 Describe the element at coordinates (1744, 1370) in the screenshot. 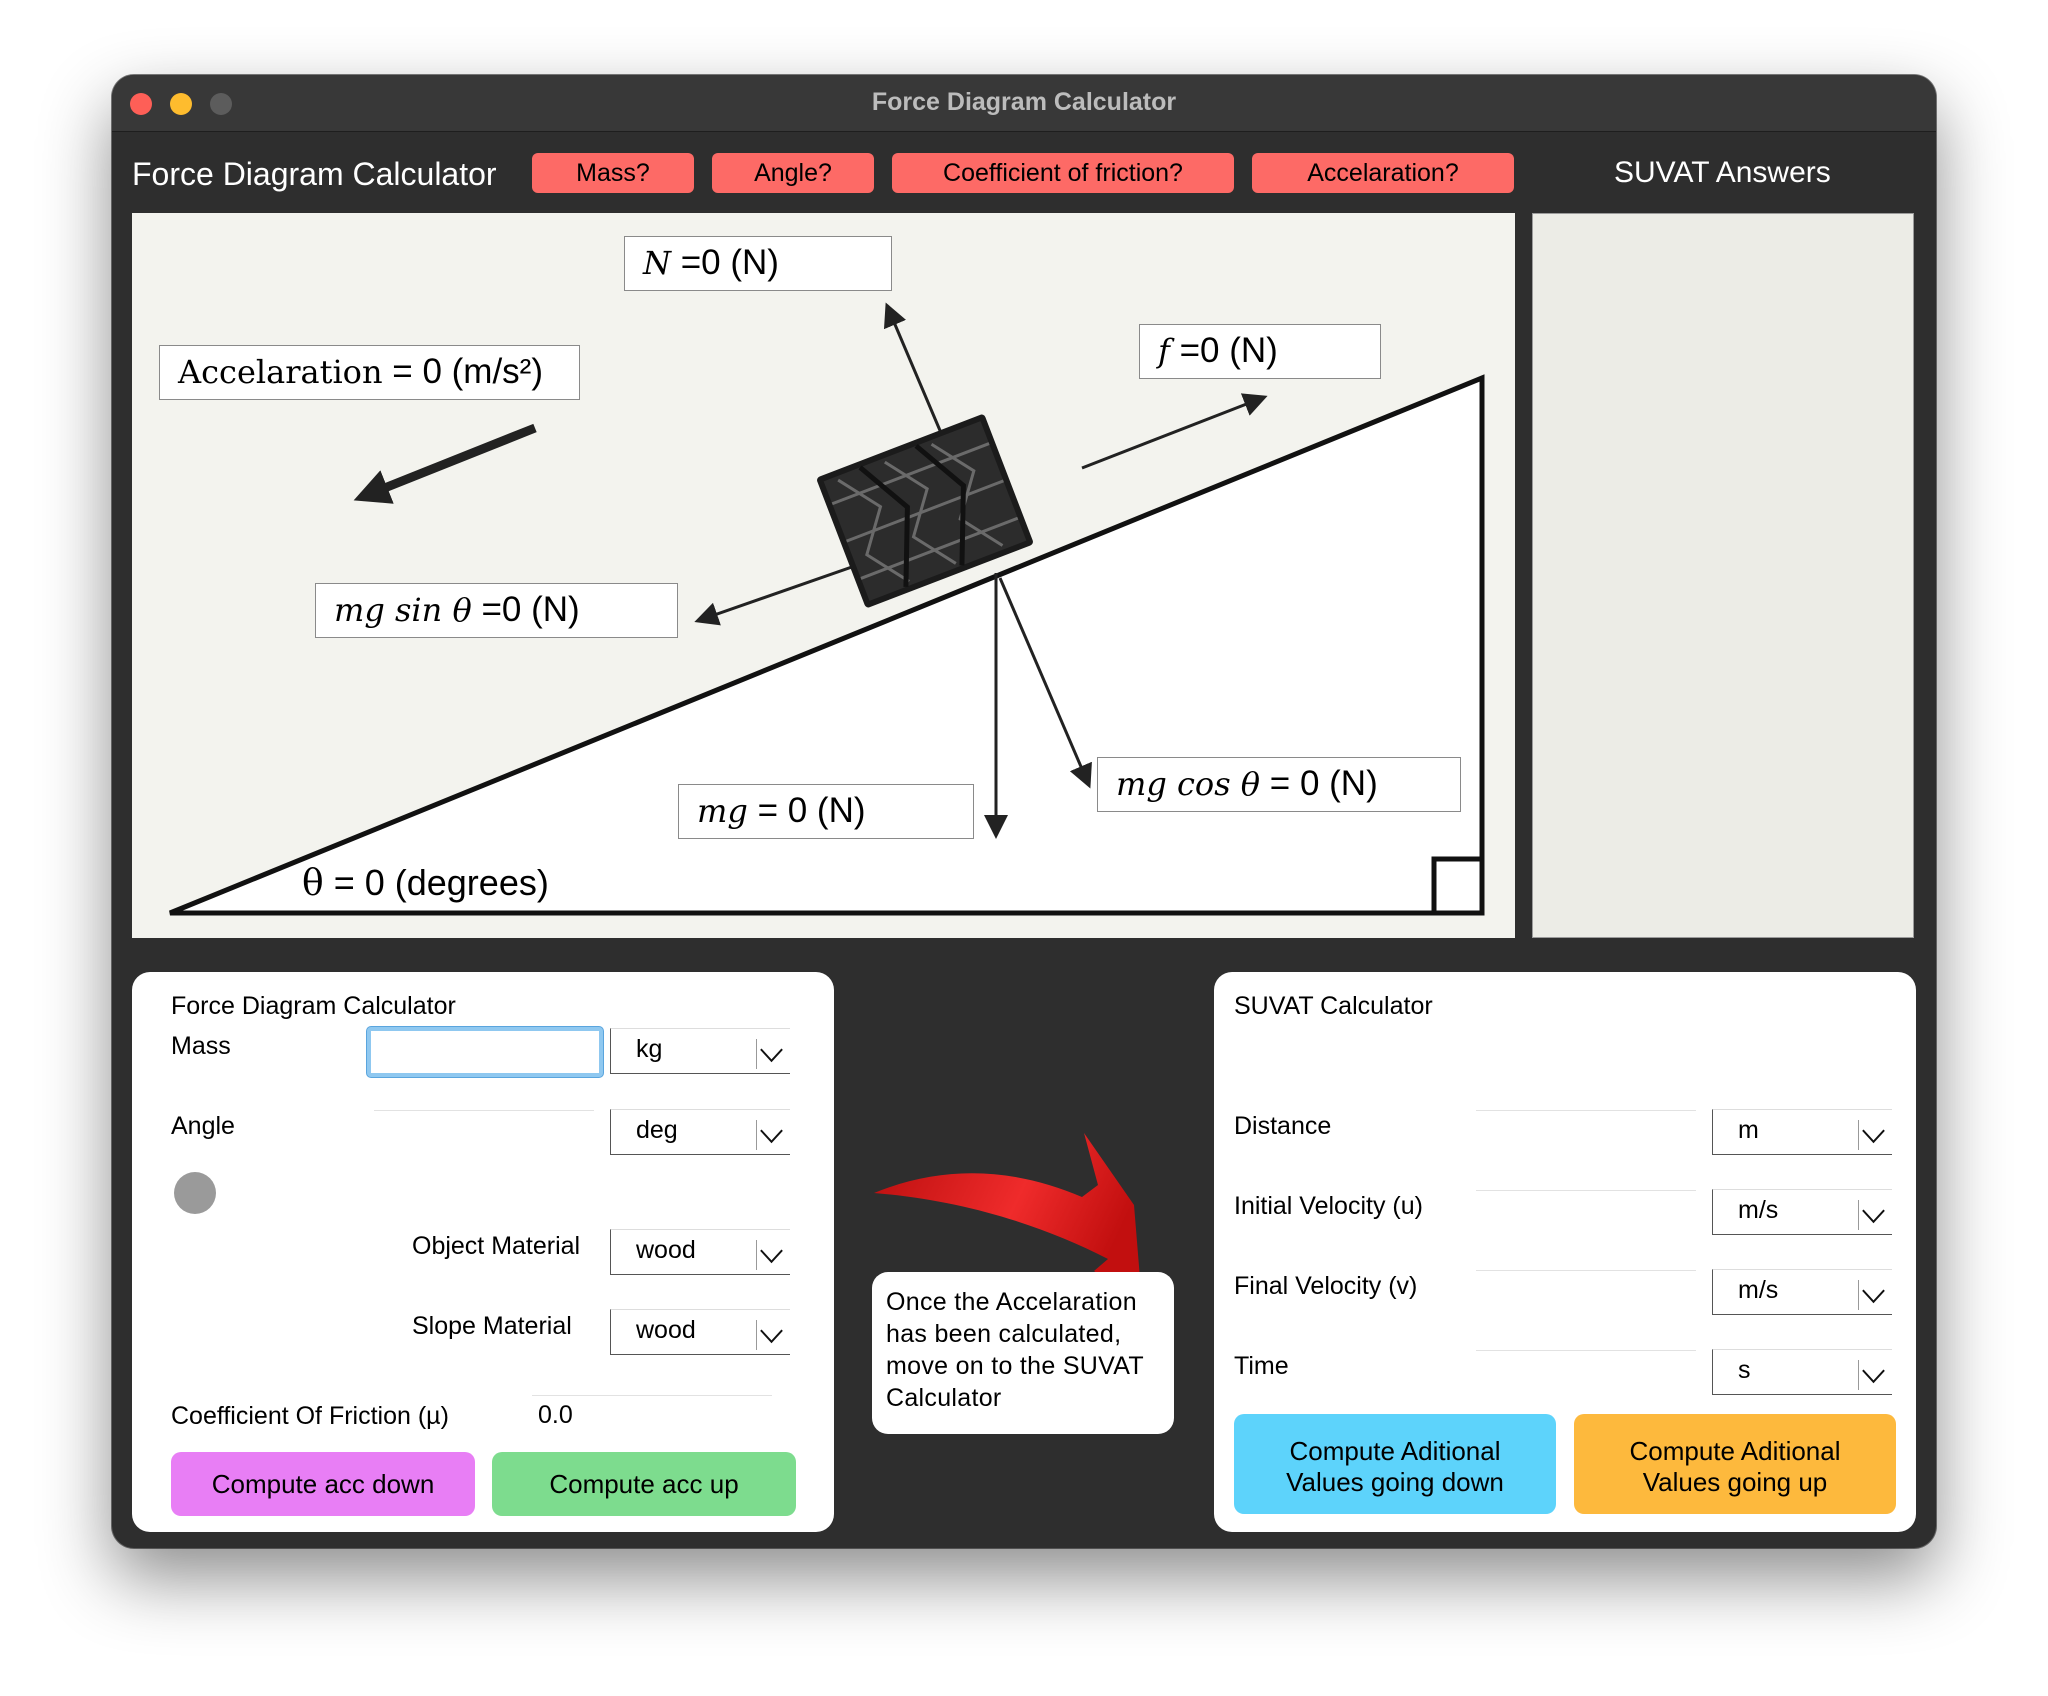

I see `time-unit-value: s` at that location.